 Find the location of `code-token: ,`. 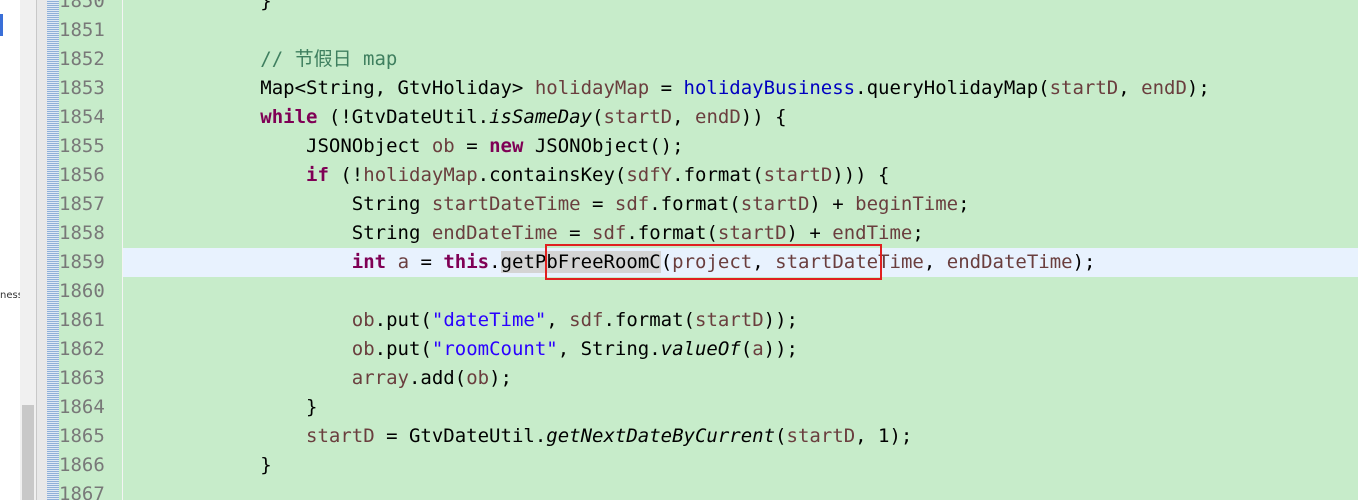

code-token: , is located at coordinates (1130, 88).